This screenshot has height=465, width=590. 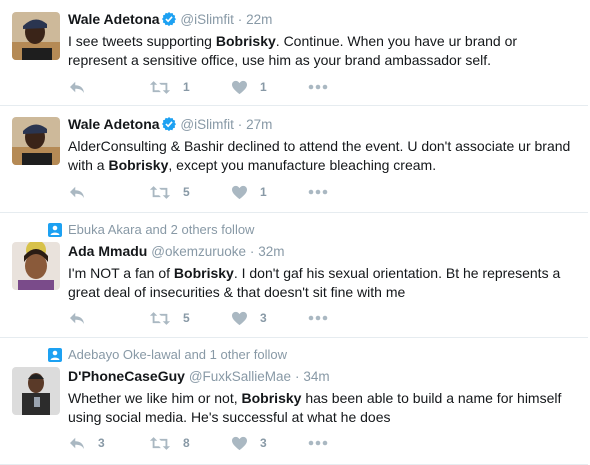 I want to click on tweet-header: D'PhoneCaseGuy @FuxkSallieMae · 34m, so click(x=321, y=376).